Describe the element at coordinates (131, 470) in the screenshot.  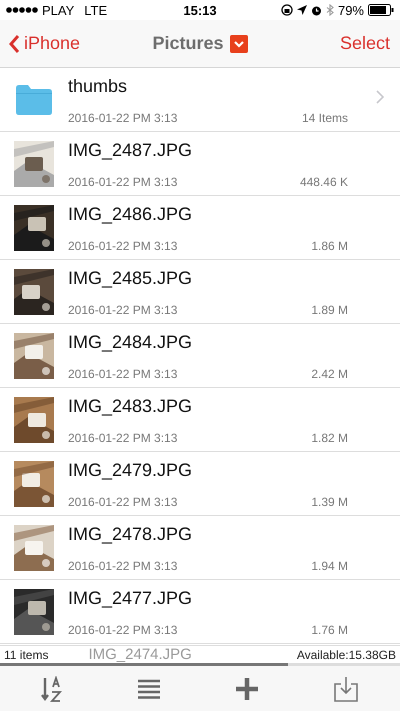
I see `file-name: IMG_2479.JPG` at that location.